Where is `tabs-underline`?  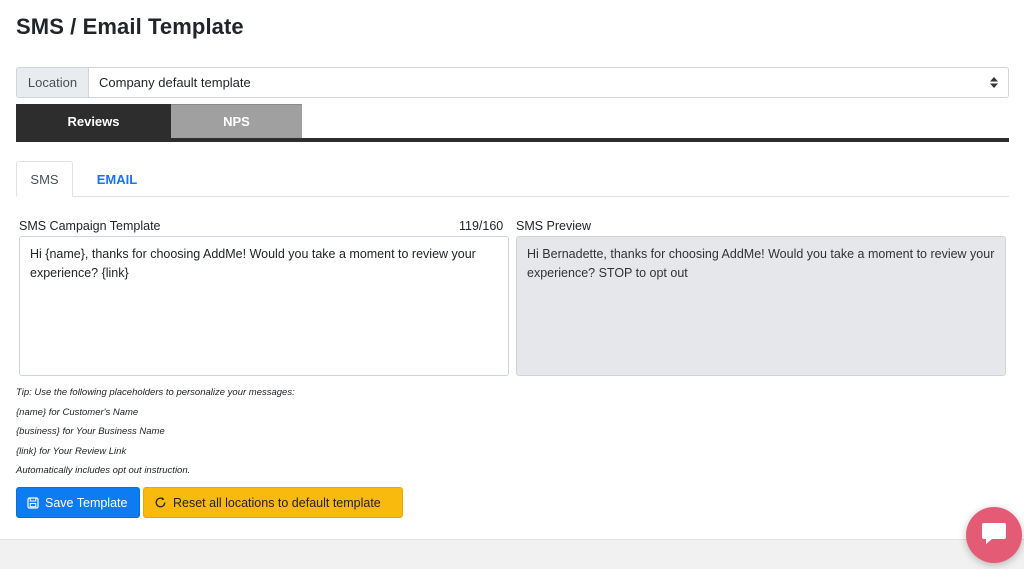 tabs-underline is located at coordinates (512, 140).